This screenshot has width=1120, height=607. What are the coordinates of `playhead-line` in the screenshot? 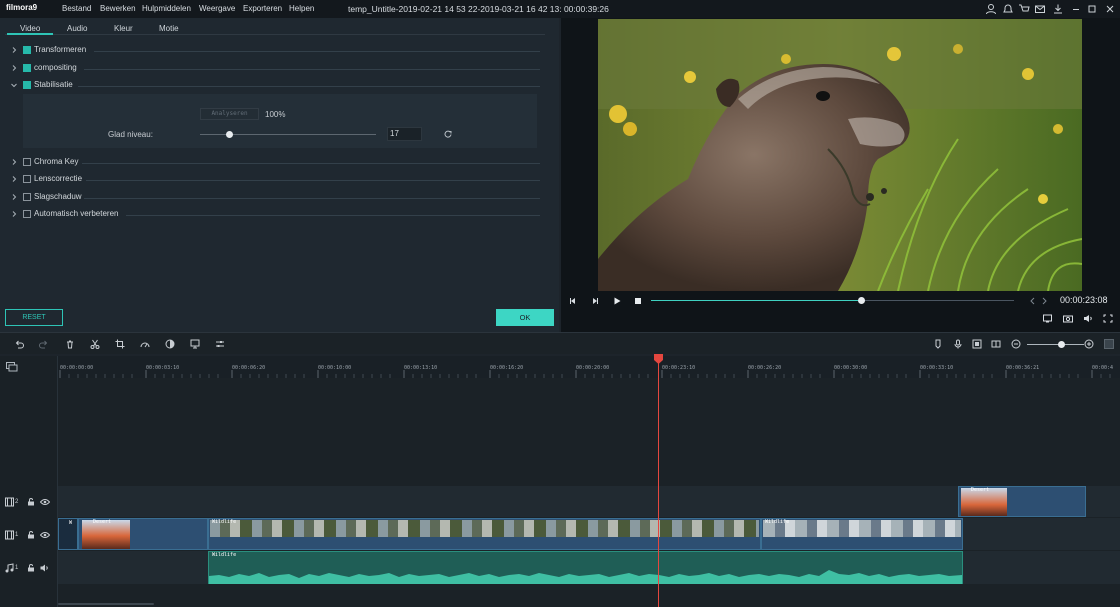 It's located at (658, 481).